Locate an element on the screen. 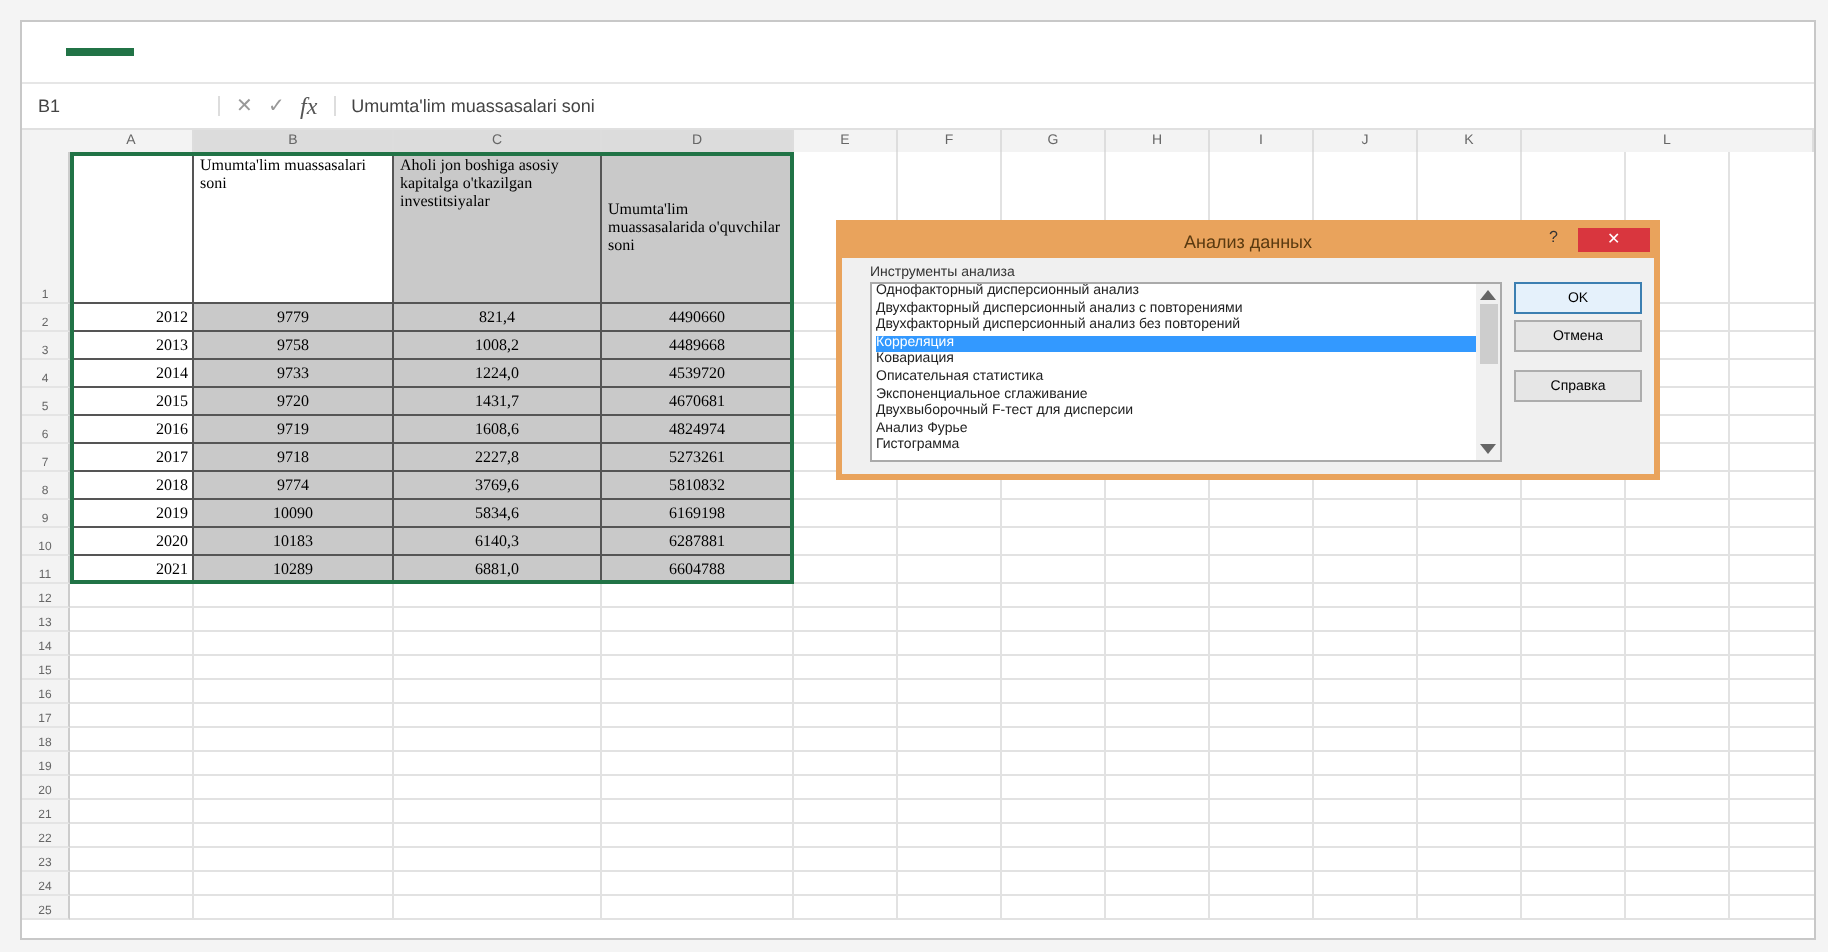  table-cell: 9779 is located at coordinates (294, 318).